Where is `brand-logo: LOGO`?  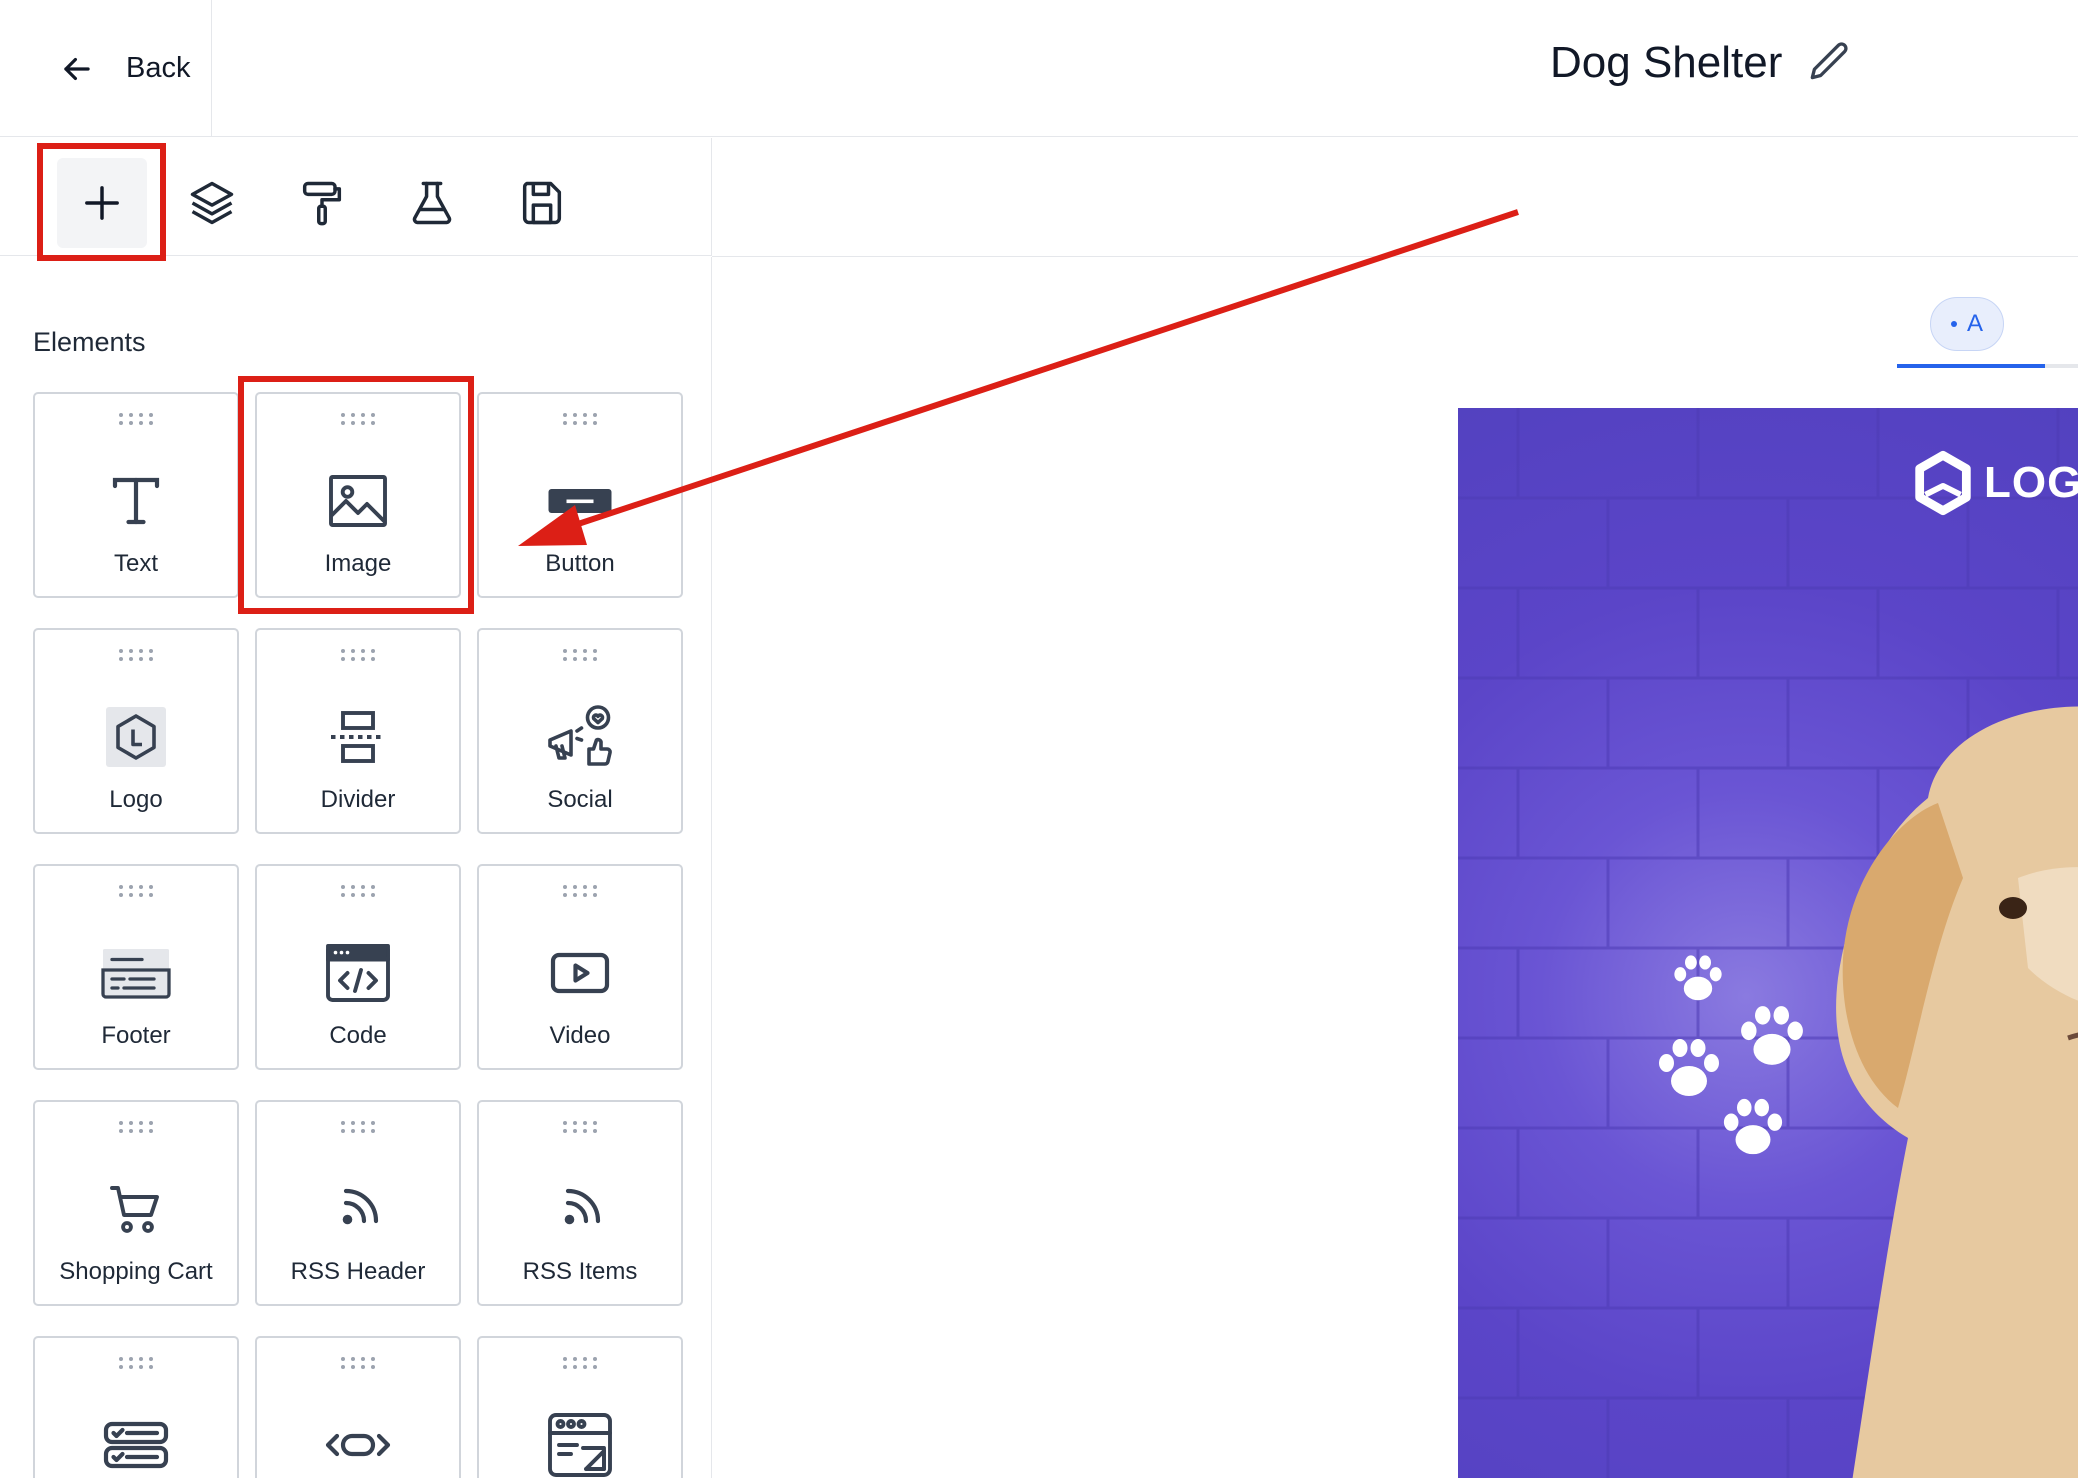
brand-logo: LOGO is located at coordinates (1993, 483).